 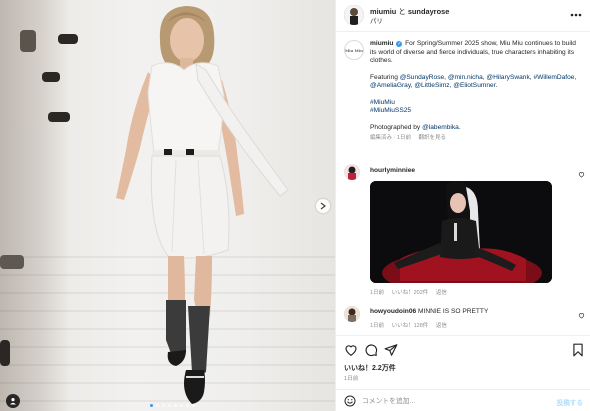 I want to click on tagged-users-button, so click(x=13, y=401).